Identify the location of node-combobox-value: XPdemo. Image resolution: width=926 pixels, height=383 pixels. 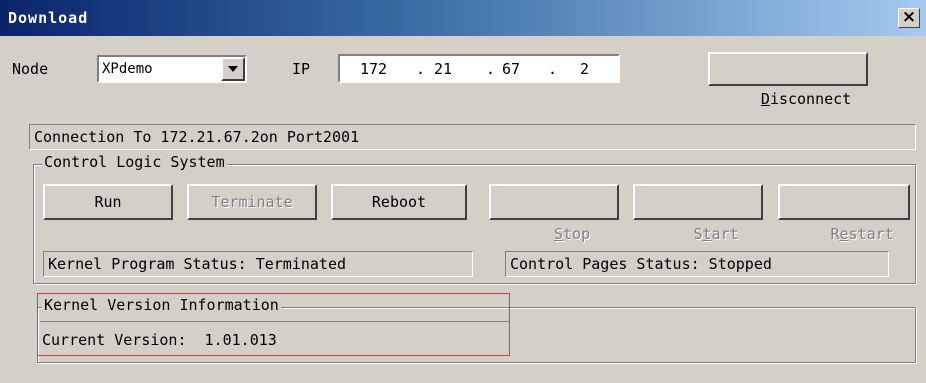
(127, 69).